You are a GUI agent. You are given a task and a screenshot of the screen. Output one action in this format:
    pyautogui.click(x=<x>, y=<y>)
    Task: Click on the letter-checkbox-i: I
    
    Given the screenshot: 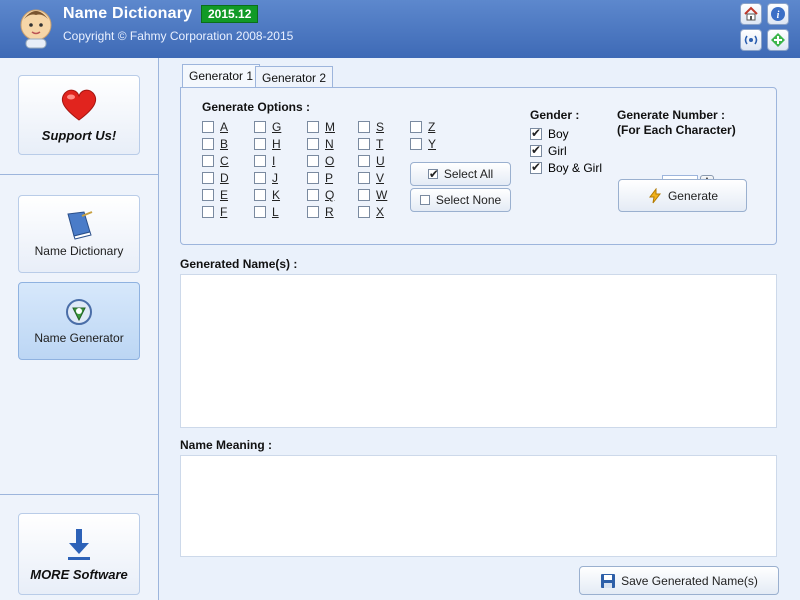 What is the action you would take?
    pyautogui.click(x=264, y=161)
    